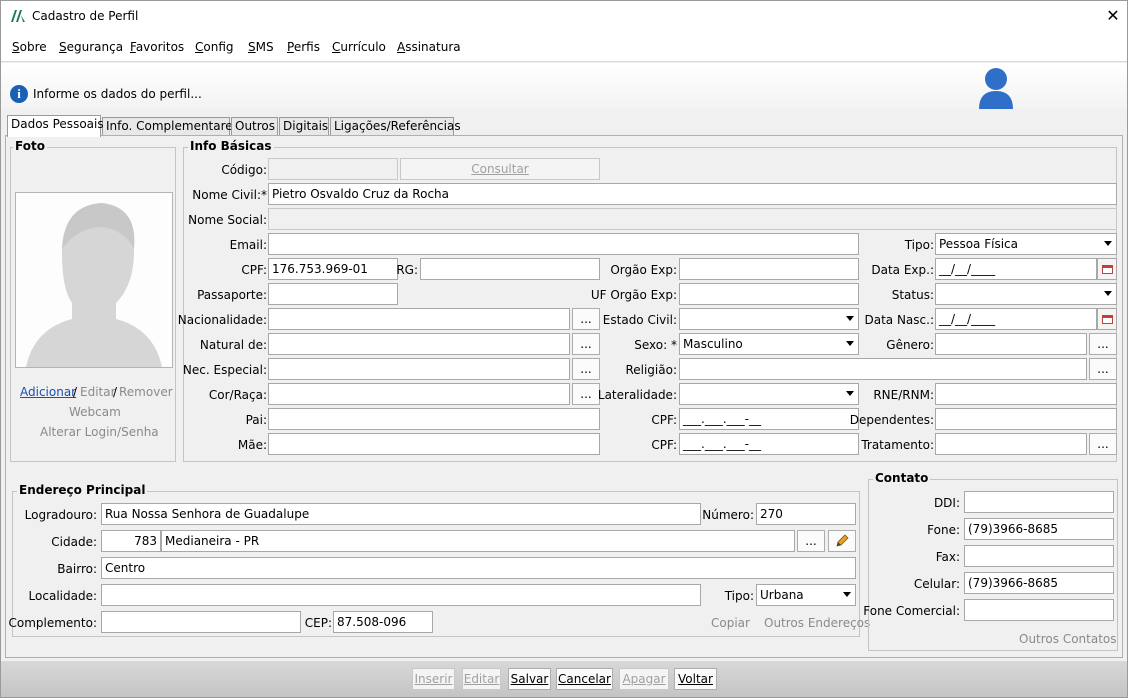 The image size is (1128, 698). I want to click on consultar-label: Consultar, so click(500, 169).